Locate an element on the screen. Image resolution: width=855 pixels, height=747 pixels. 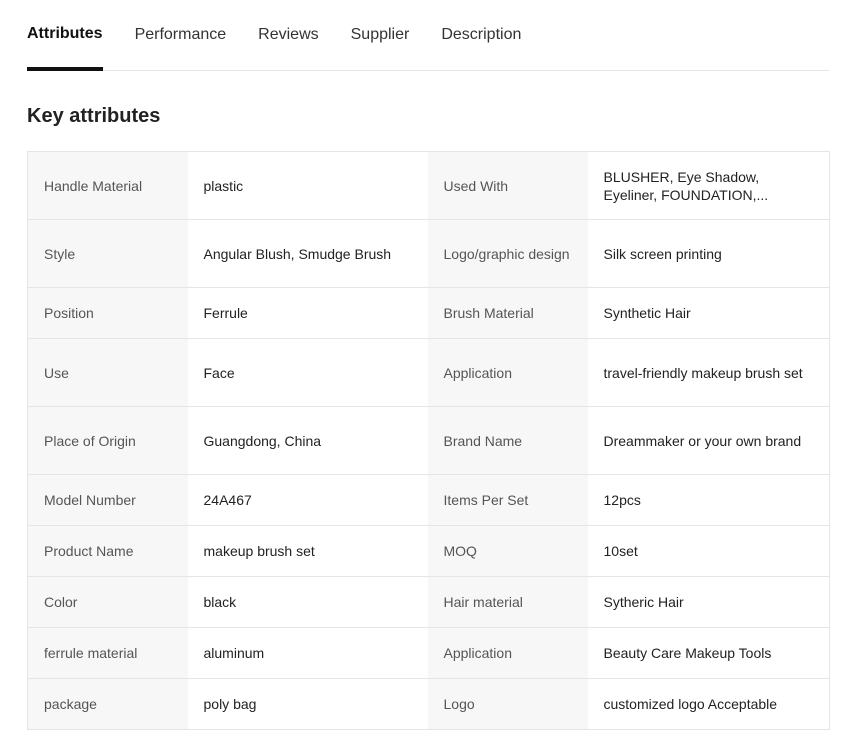
attribute-value: Beauty Care Makeup Tools is located at coordinates (708, 653).